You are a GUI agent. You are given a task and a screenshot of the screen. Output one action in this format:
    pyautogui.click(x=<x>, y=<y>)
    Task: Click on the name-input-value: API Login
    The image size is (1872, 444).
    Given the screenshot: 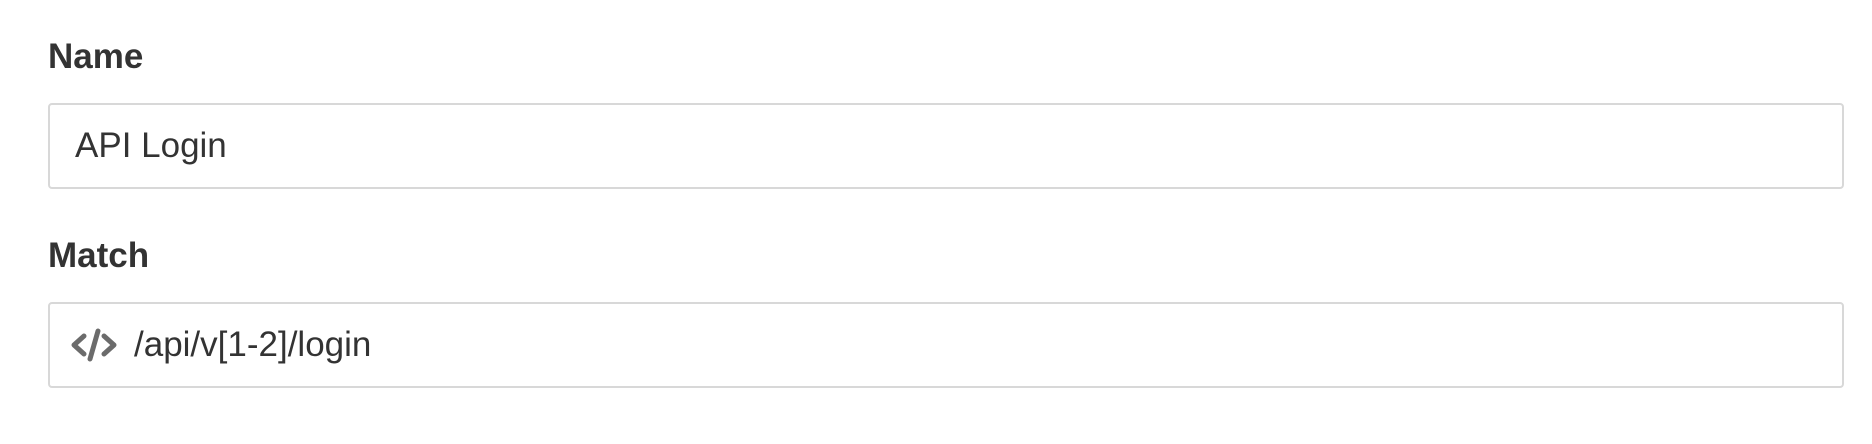 What is the action you would take?
    pyautogui.click(x=151, y=146)
    